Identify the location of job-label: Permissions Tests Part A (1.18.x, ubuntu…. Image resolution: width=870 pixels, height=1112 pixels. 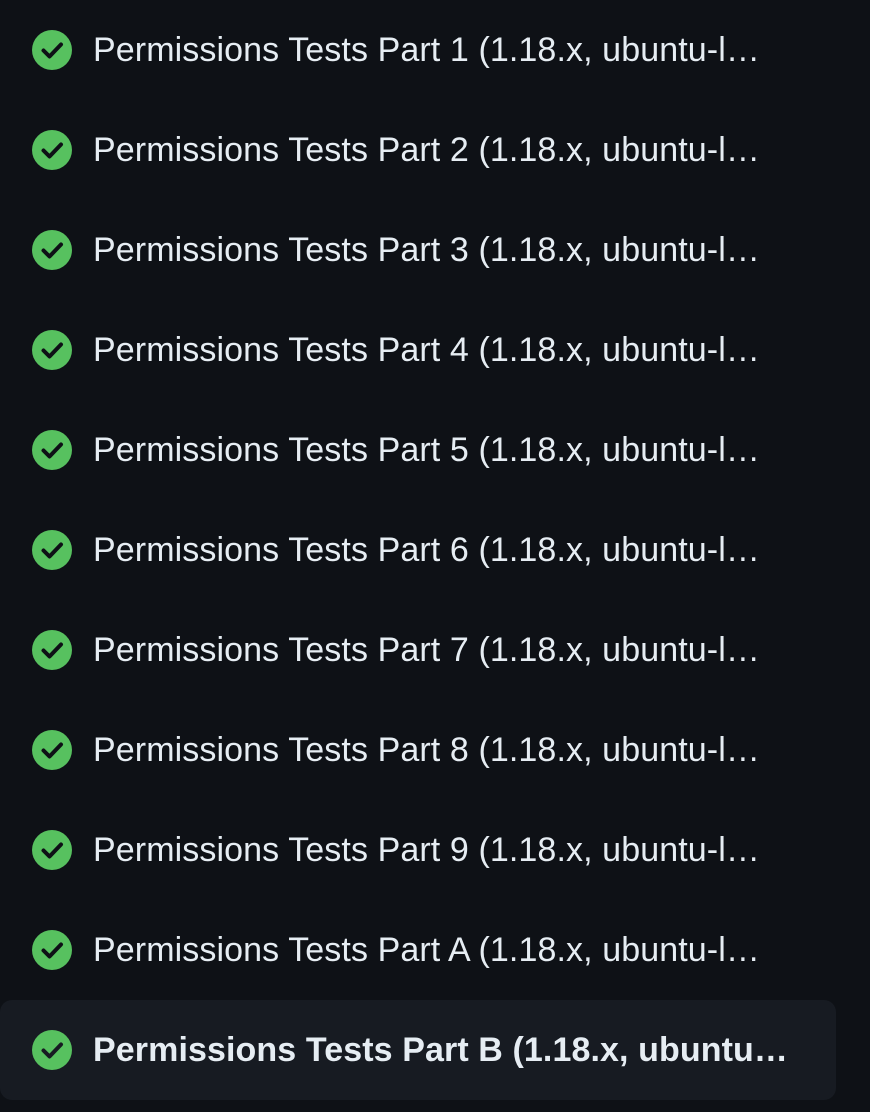
(426, 950).